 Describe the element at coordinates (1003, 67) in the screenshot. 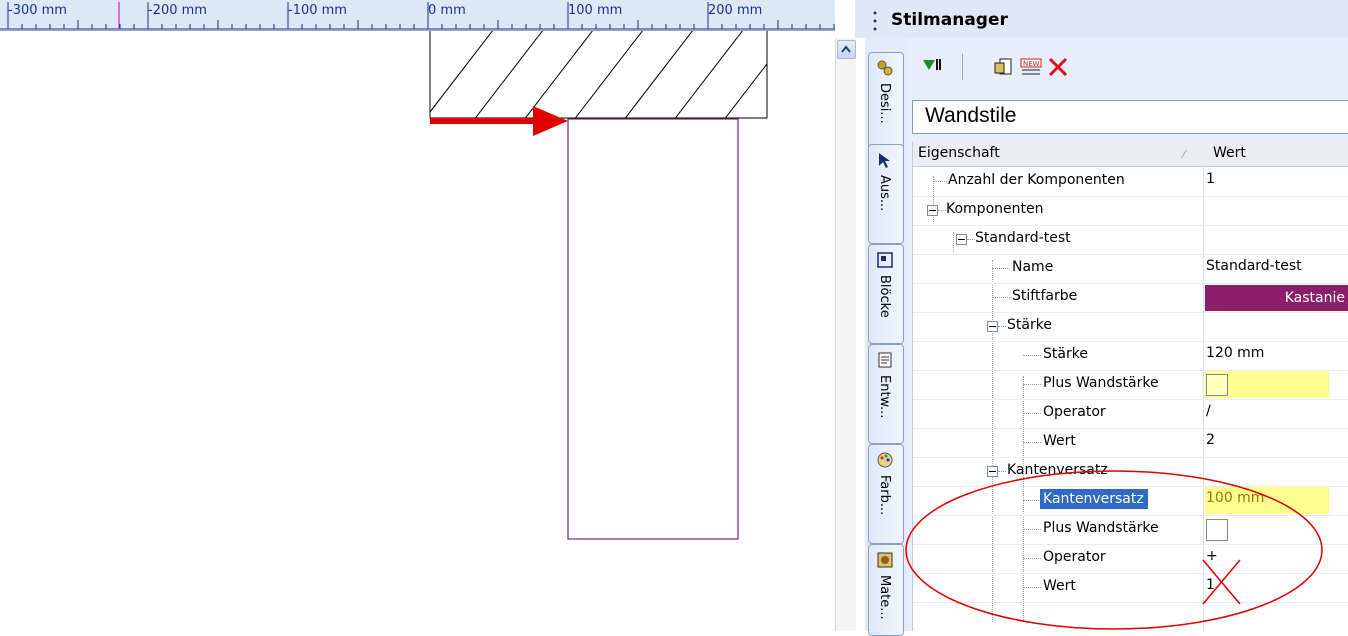

I see `new-style-icon` at that location.